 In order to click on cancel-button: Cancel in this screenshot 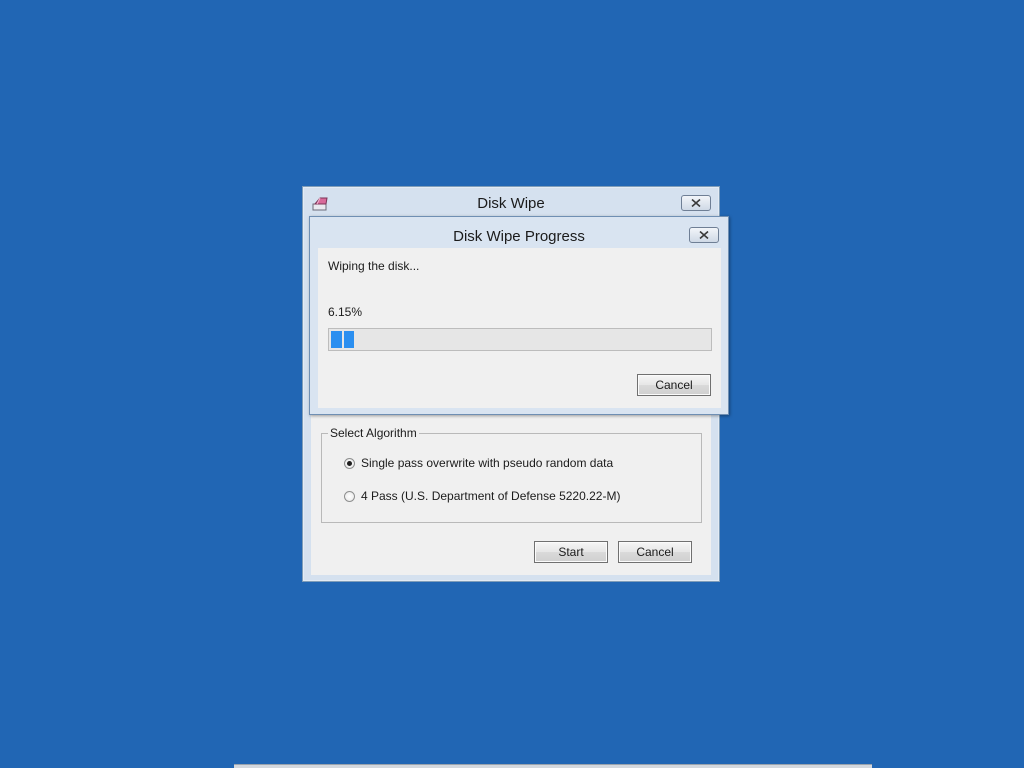, I will do `click(655, 552)`.